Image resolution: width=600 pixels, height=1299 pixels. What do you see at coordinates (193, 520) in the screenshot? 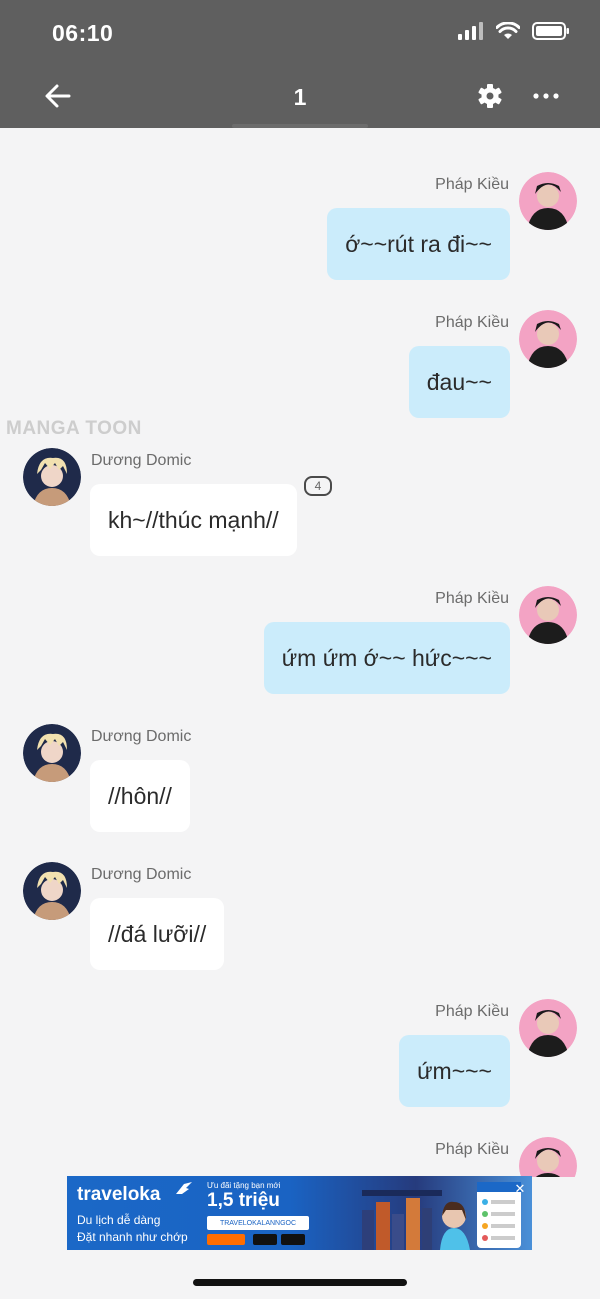
I see `message-bubble: kh~//thúc mạnh//` at bounding box center [193, 520].